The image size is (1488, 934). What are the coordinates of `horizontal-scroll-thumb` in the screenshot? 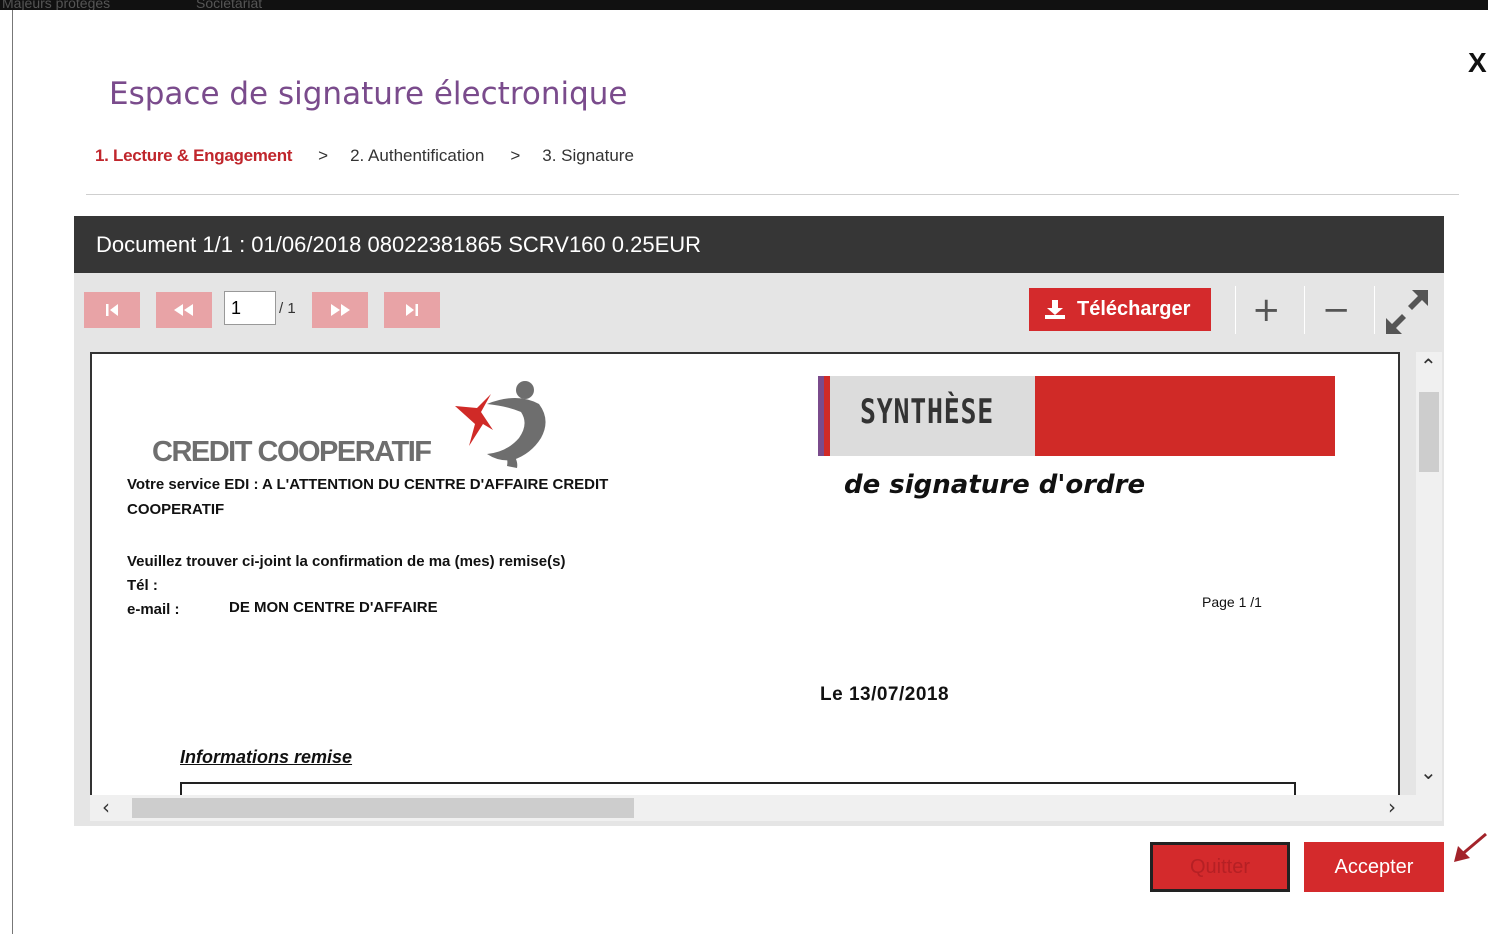 It's located at (383, 808).